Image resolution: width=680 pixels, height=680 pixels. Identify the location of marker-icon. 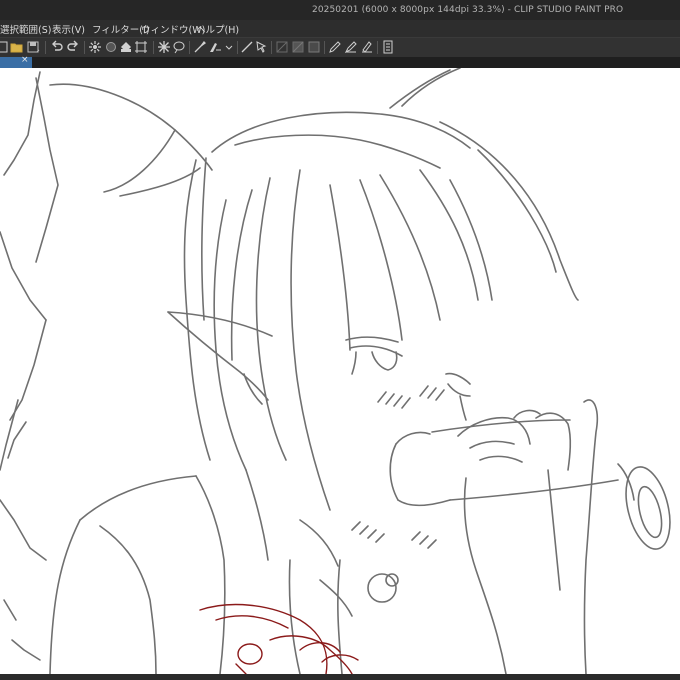
(367, 47).